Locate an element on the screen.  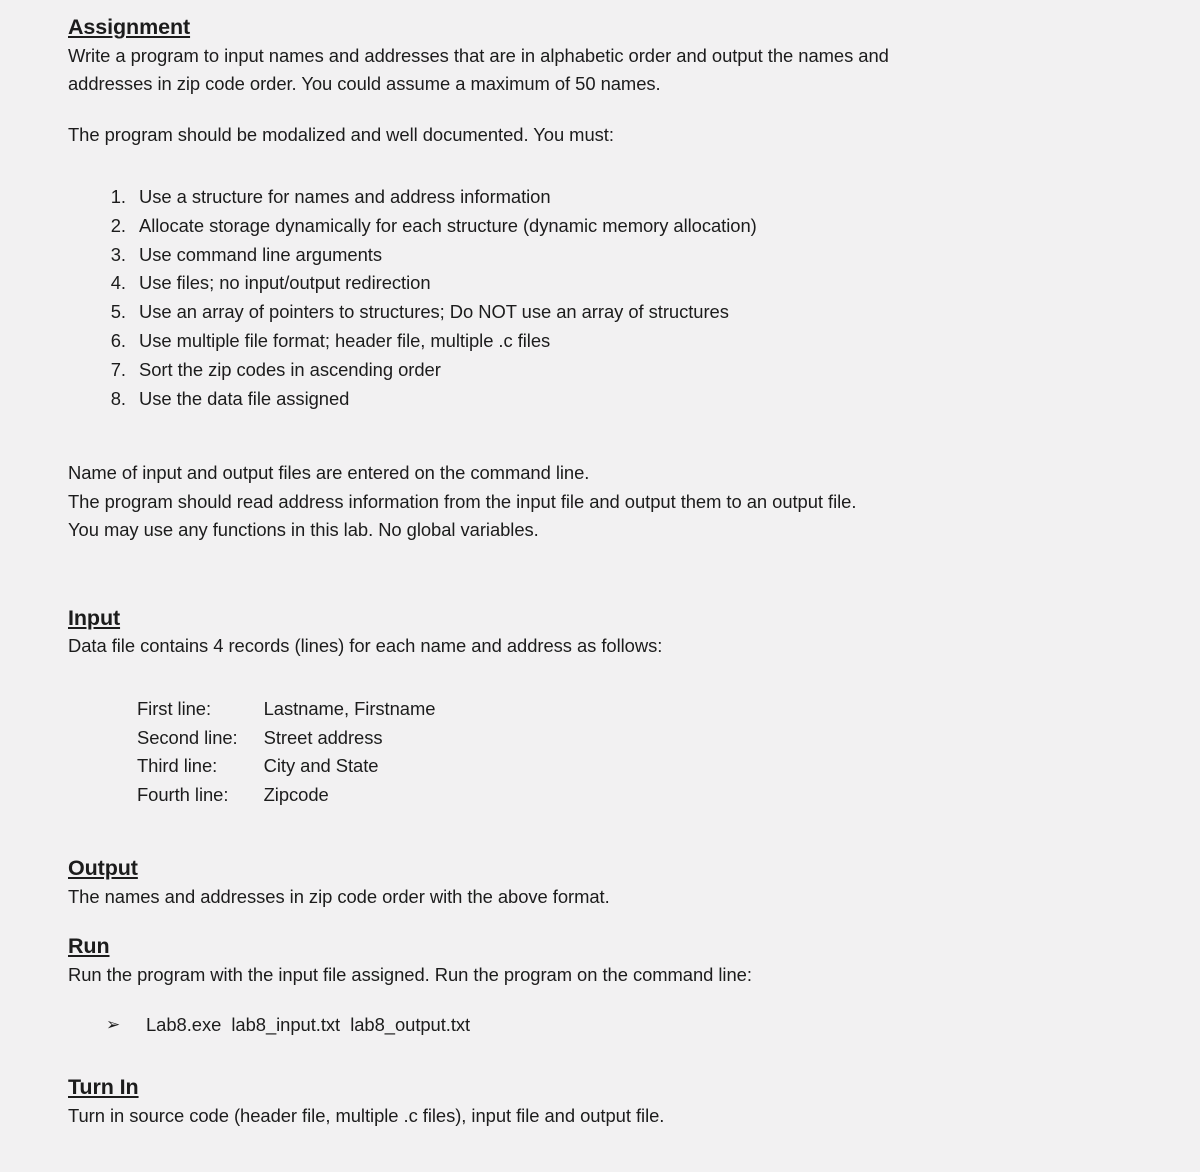
list-item: 8. Use the data file assigned is located at coordinates (604, 399).